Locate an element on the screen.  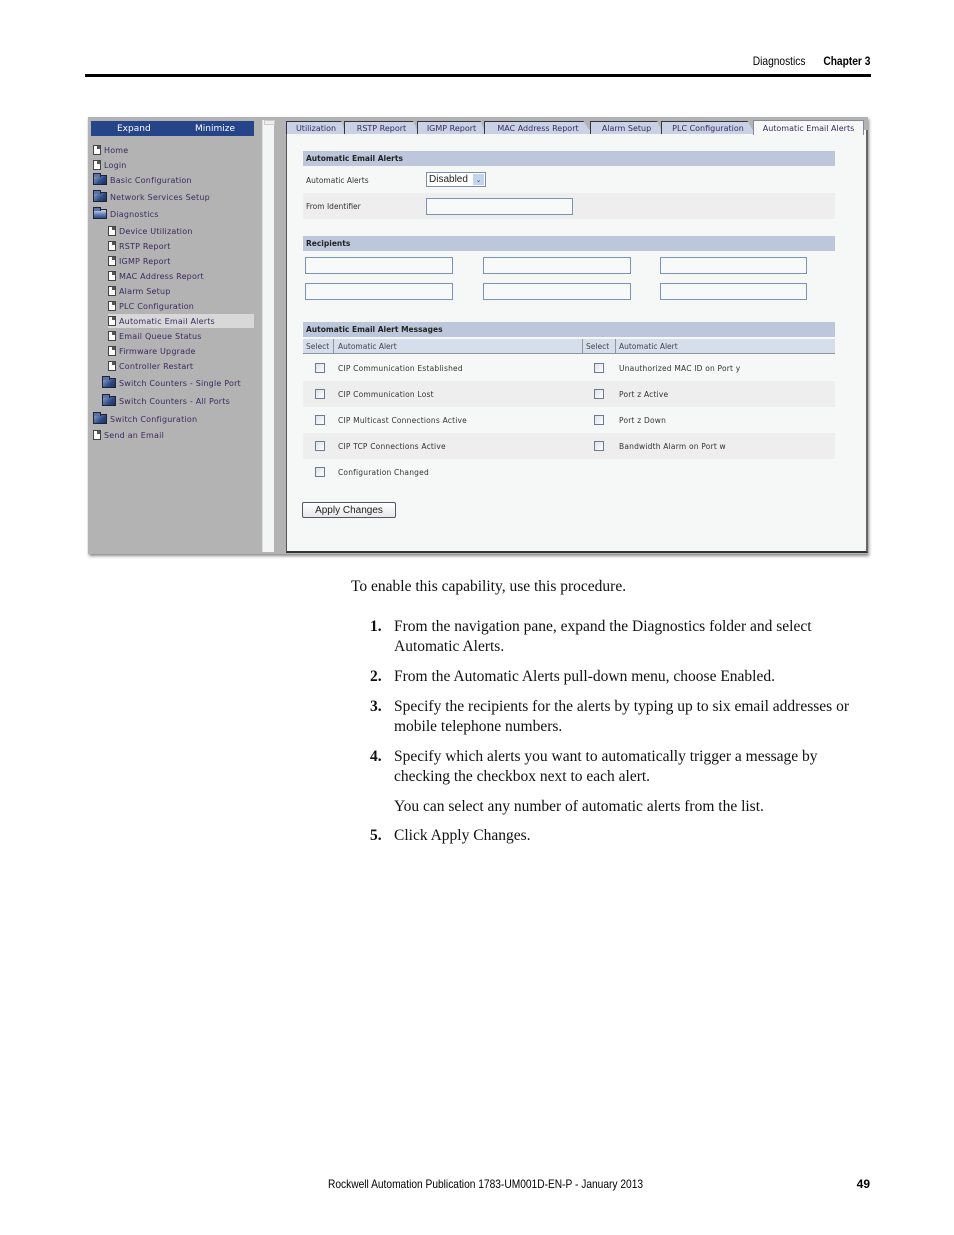
tab-alarm-setup: Alarm Setup is located at coordinates (626, 127).